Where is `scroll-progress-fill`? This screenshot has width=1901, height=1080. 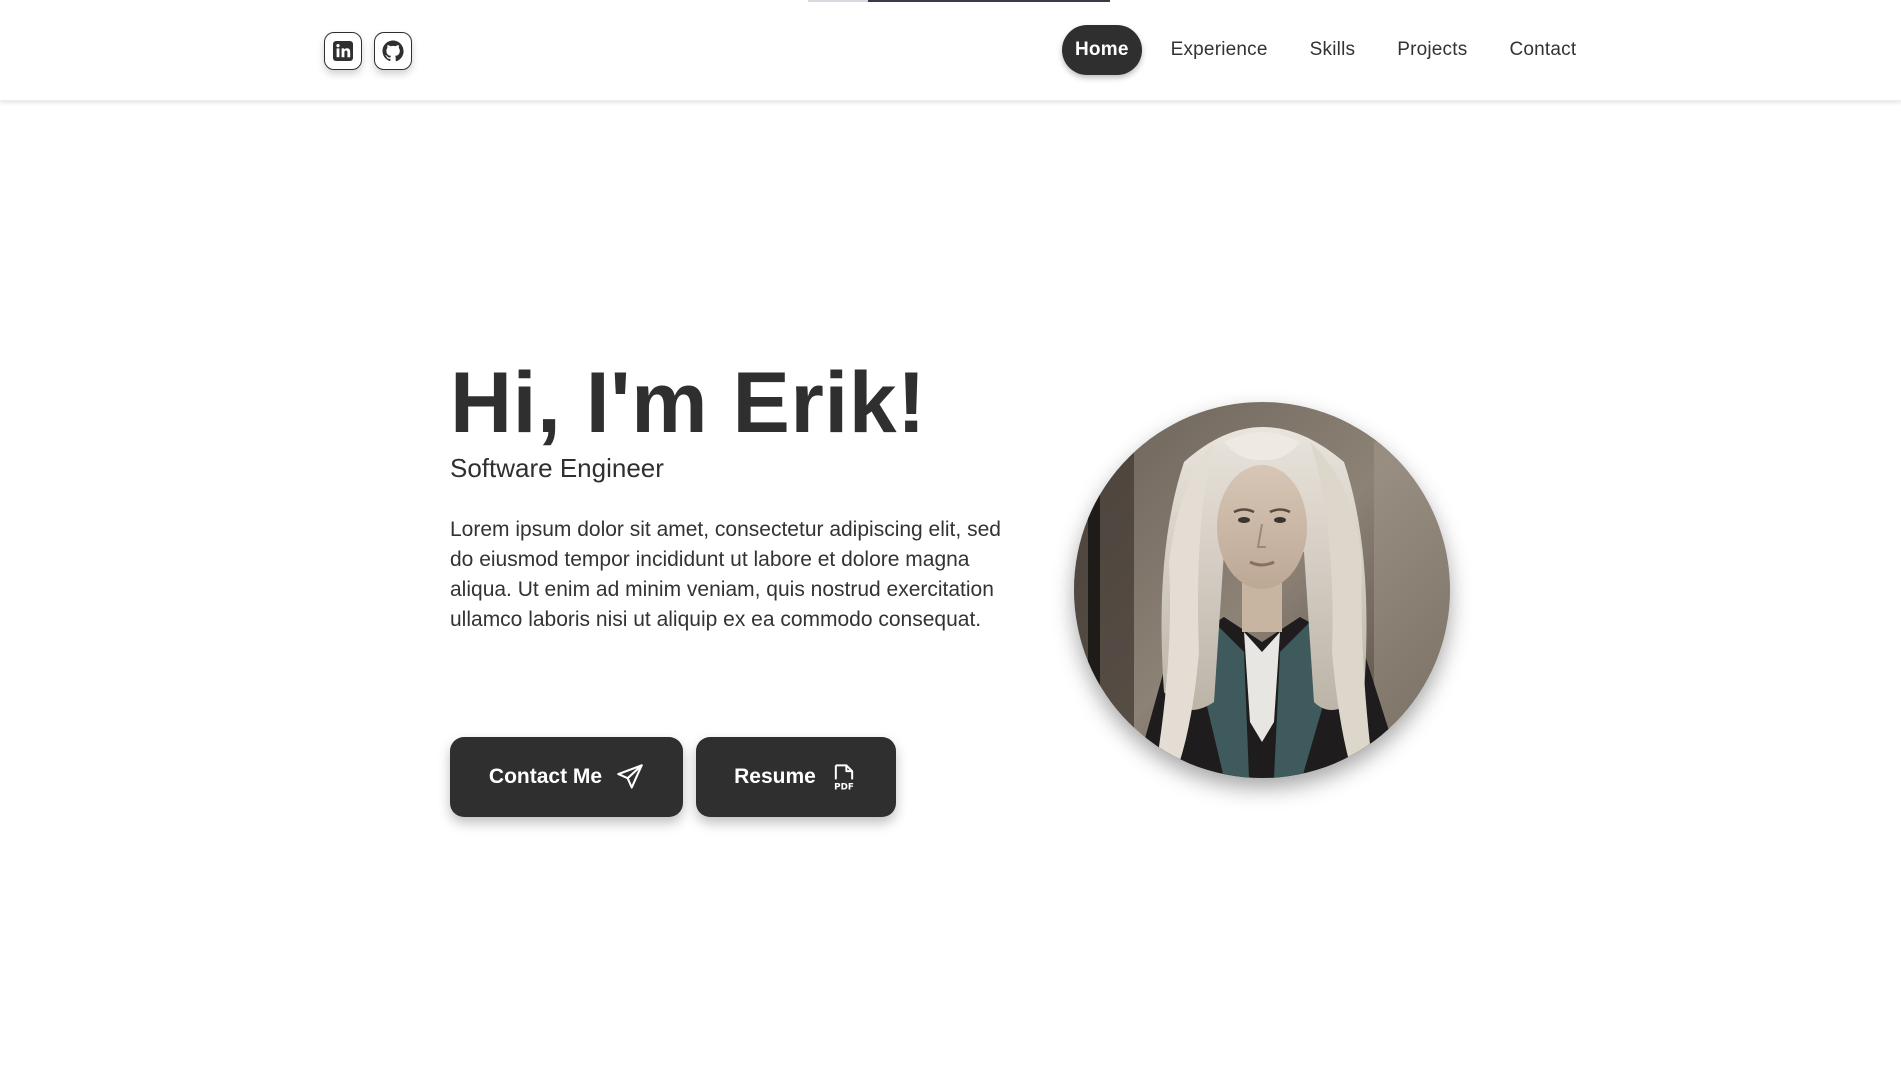
scroll-progress-fill is located at coordinates (989, 1).